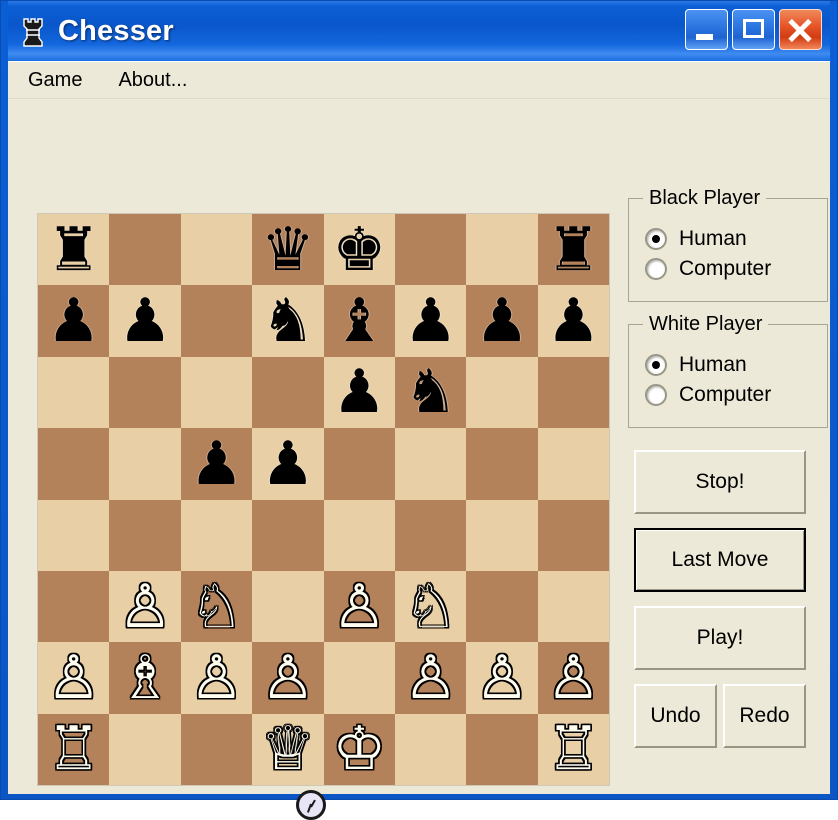  What do you see at coordinates (74, 392) in the screenshot?
I see `square-a6` at bounding box center [74, 392].